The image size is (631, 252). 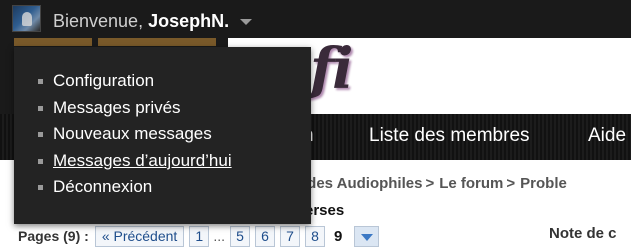 I want to click on breadcrumb-item-section: Proble, so click(x=543, y=183).